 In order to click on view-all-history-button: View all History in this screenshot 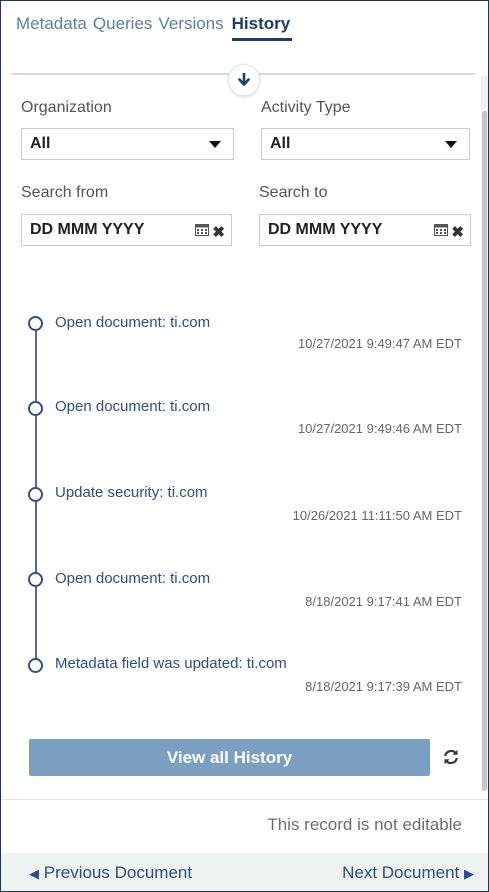, I will do `click(229, 757)`.